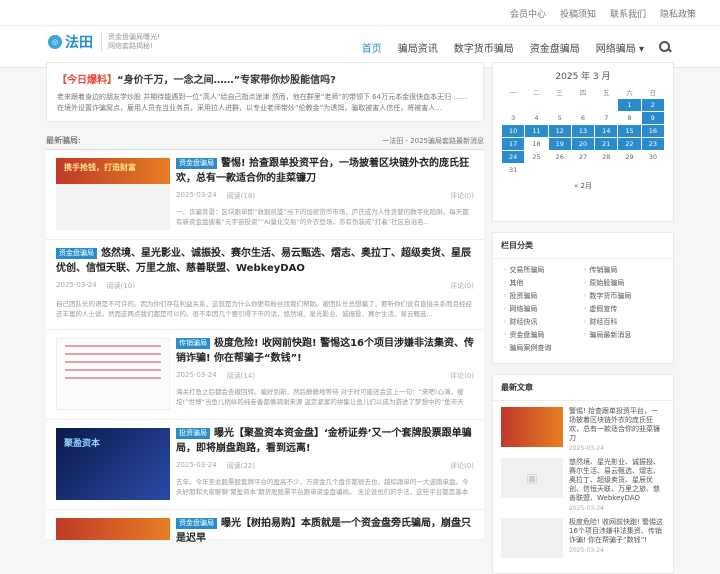 The image size is (720, 574). What do you see at coordinates (433, 141) in the screenshot?
I see `latest-right: 一法田 - 2025骗局套路最新消息` at bounding box center [433, 141].